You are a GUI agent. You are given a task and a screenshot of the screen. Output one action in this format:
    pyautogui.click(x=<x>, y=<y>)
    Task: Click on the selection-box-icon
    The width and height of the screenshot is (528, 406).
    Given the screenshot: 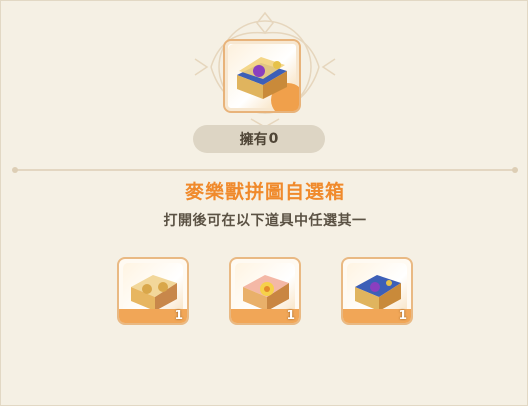 What is the action you would take?
    pyautogui.click(x=262, y=76)
    